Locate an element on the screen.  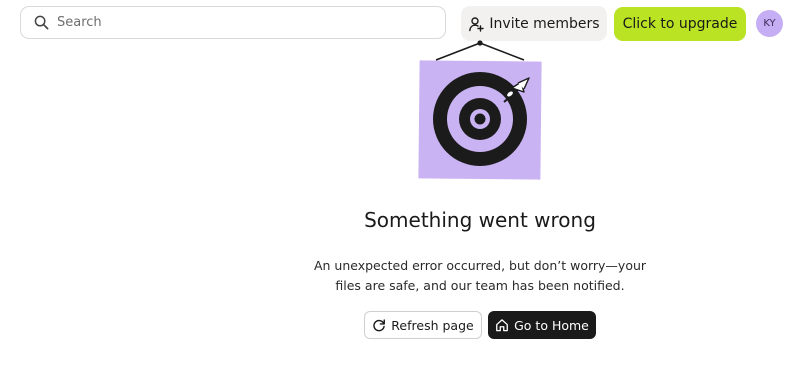
refresh-page-button: Refresh page is located at coordinates (423, 325).